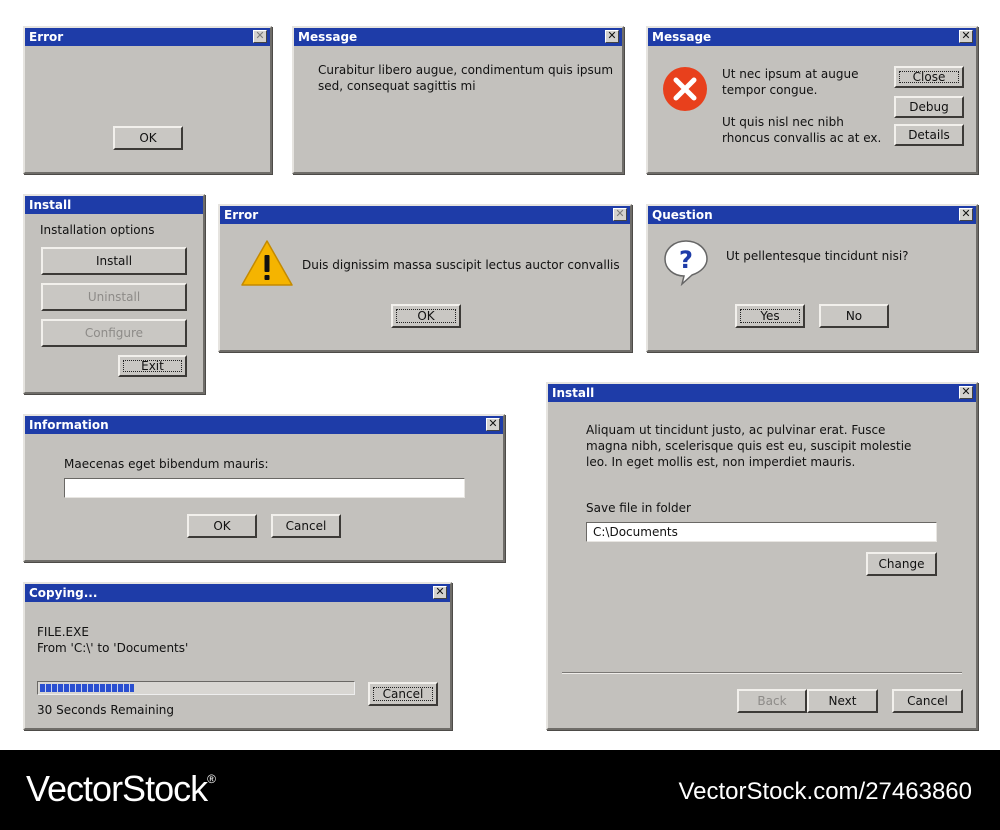 The width and height of the screenshot is (1000, 830). I want to click on configure-button: Configure, so click(114, 333).